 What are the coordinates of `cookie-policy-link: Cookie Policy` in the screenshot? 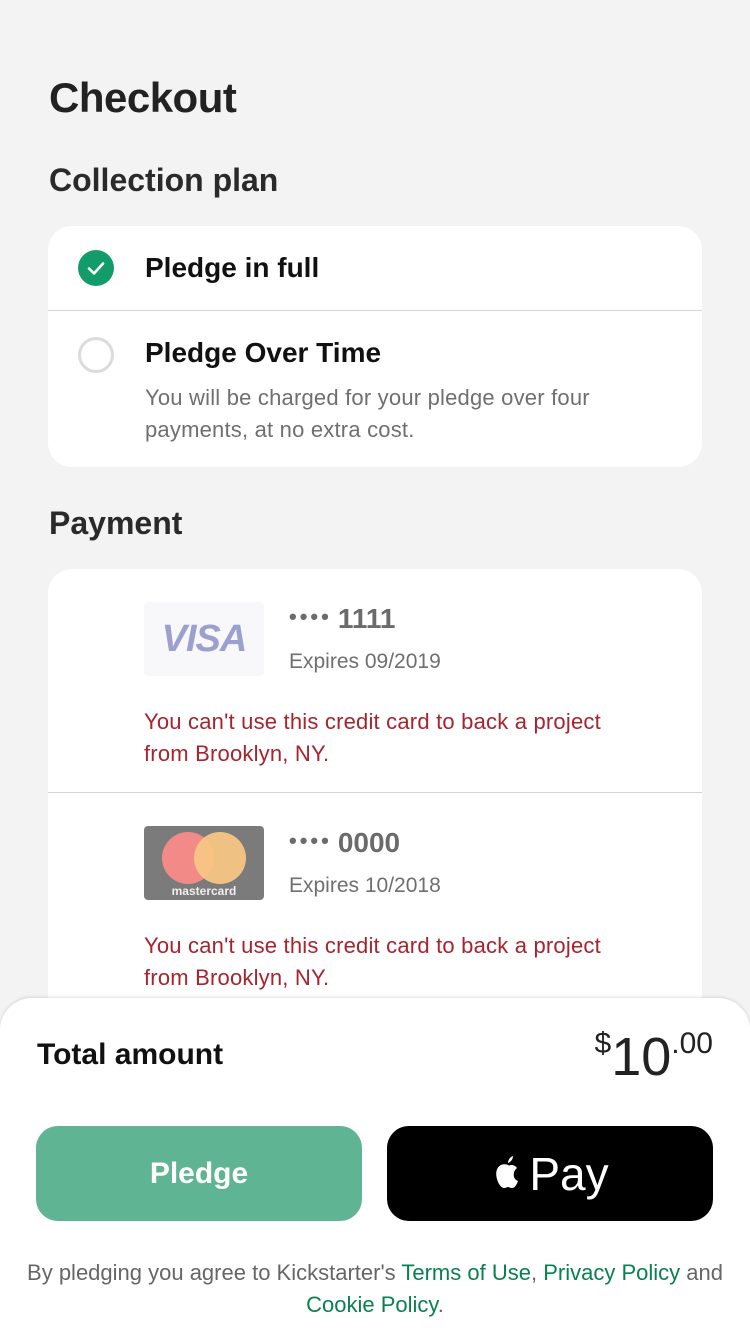 It's located at (372, 1304).